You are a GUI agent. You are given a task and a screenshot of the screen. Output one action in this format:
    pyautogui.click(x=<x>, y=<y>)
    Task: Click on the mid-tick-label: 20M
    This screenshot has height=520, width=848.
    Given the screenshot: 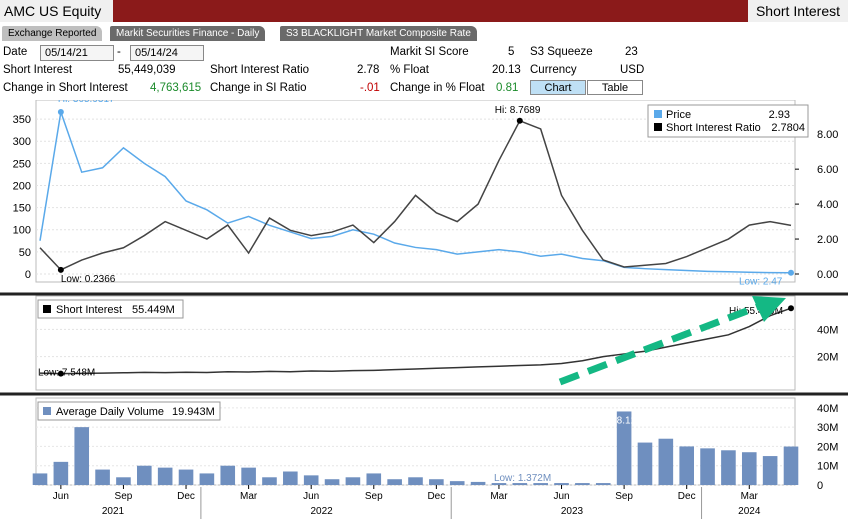 What is the action you would take?
    pyautogui.click(x=827, y=358)
    